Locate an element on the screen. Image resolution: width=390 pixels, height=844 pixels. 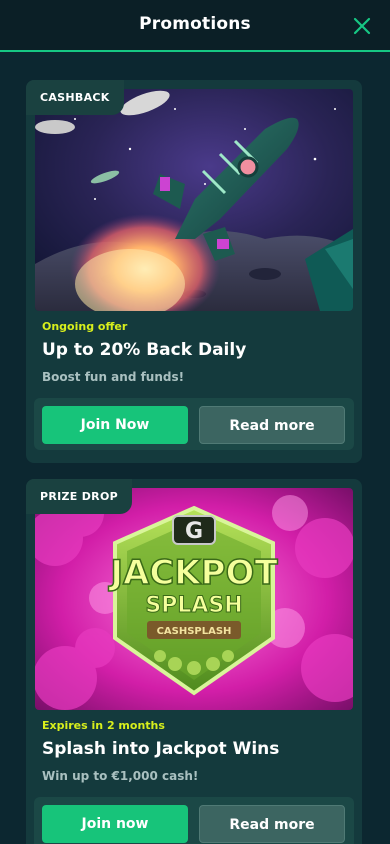
logo-line-1: JACKPOT is located at coordinates (193, 573).